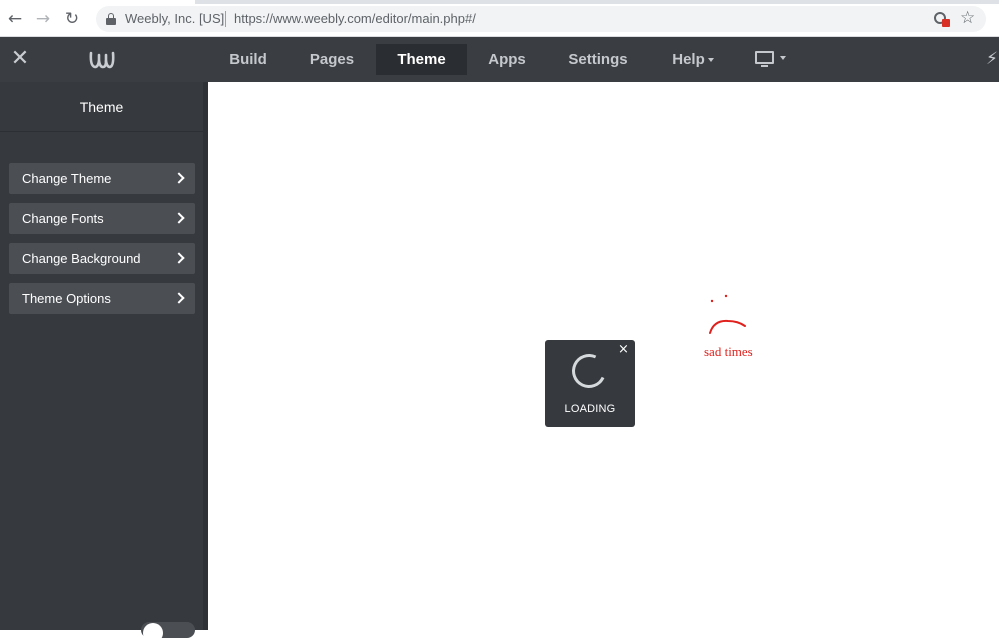 The image size is (999, 643). Describe the element at coordinates (590, 409) in the screenshot. I see `loading-label: LOADING` at that location.